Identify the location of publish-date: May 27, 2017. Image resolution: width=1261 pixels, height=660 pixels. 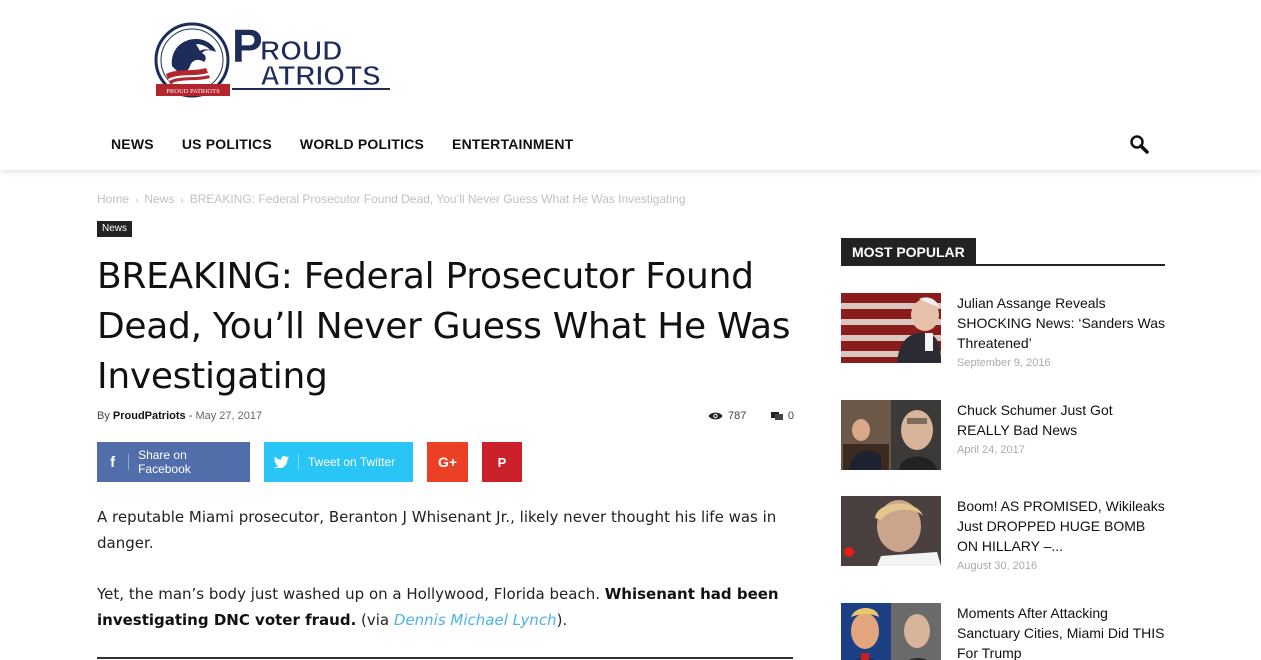
(229, 416).